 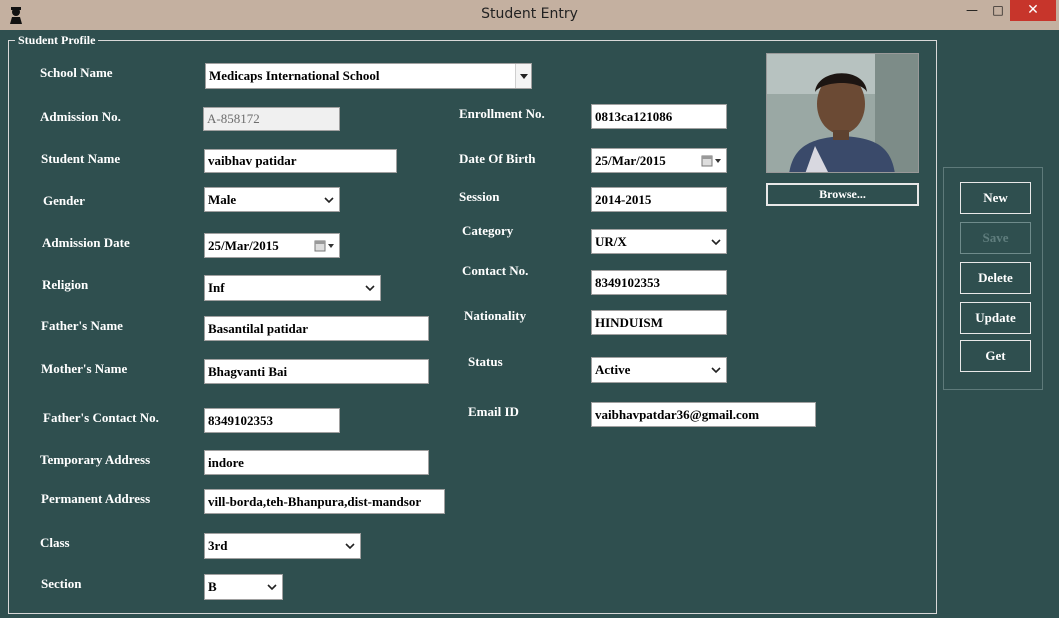 I want to click on title-bar: Student Entry, so click(x=529, y=15).